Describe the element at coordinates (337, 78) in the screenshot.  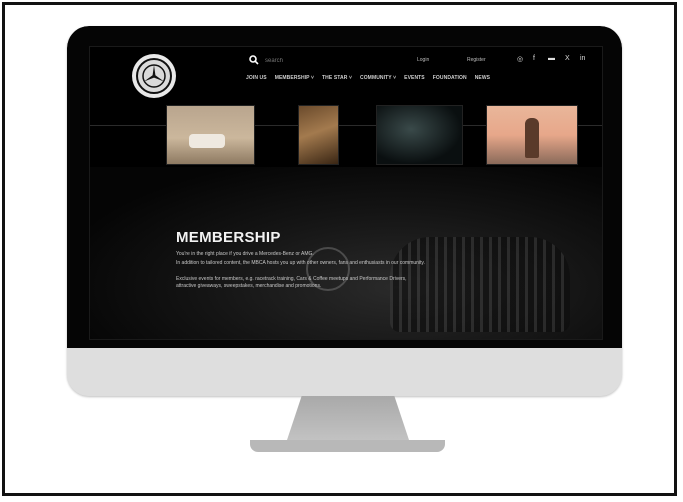
I see `nav-the-star: THE STAR ˅` at that location.